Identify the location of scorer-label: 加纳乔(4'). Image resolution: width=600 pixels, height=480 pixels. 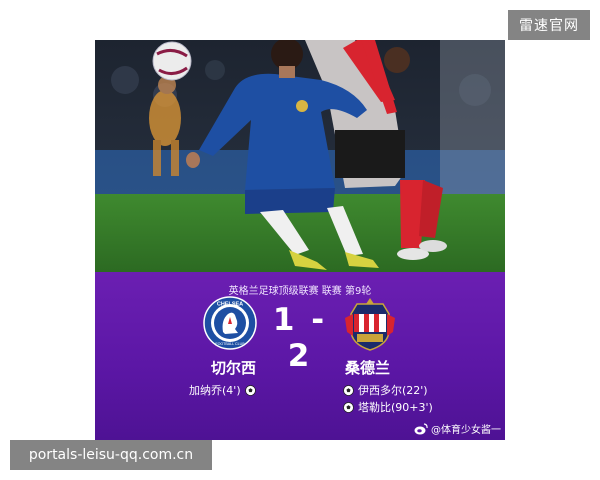
(215, 390).